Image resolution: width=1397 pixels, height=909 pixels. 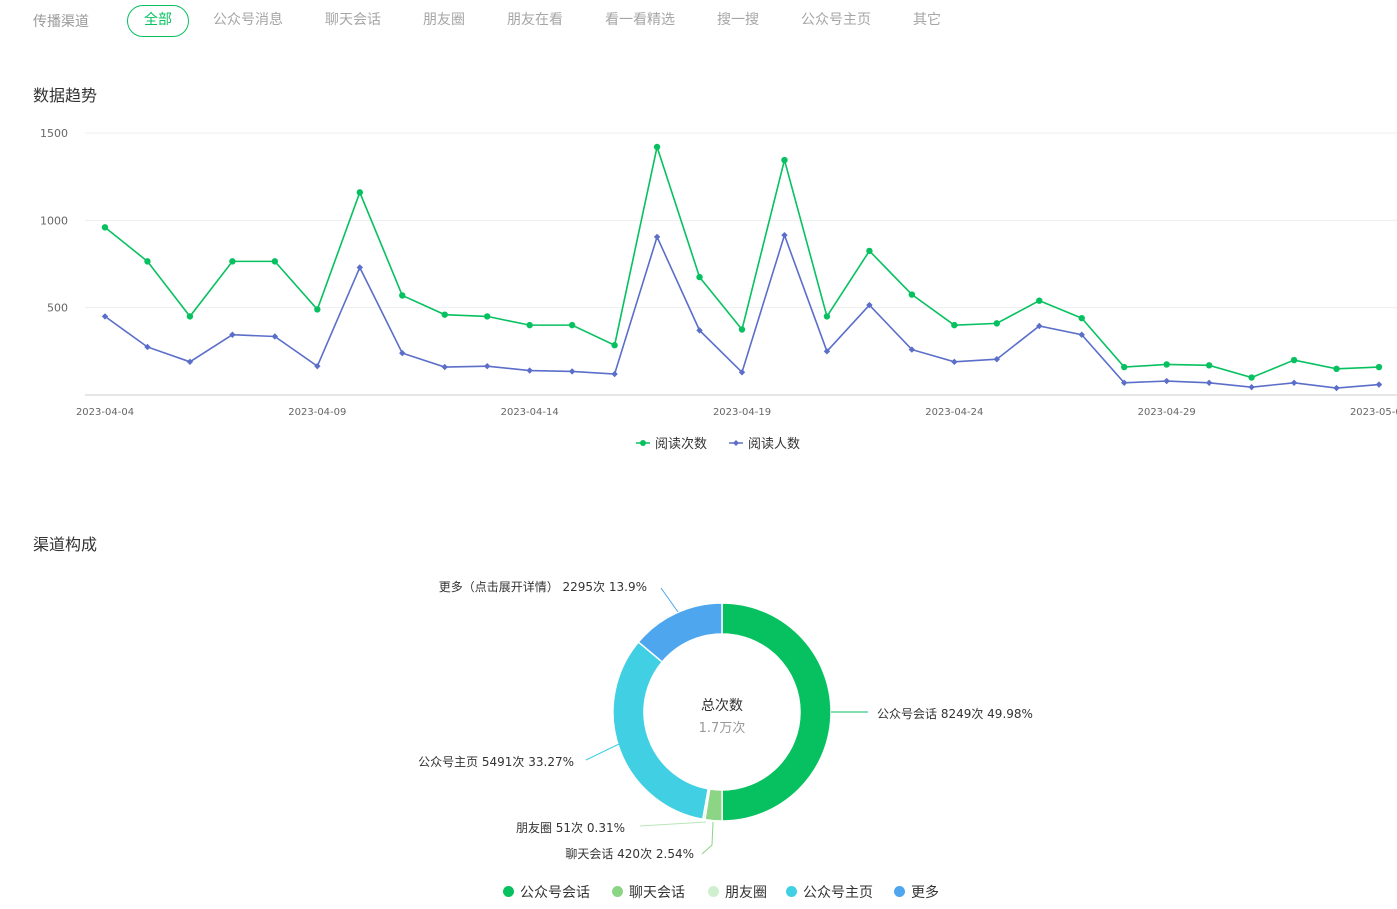 I want to click on tab-search: 搜一搜, so click(x=738, y=20).